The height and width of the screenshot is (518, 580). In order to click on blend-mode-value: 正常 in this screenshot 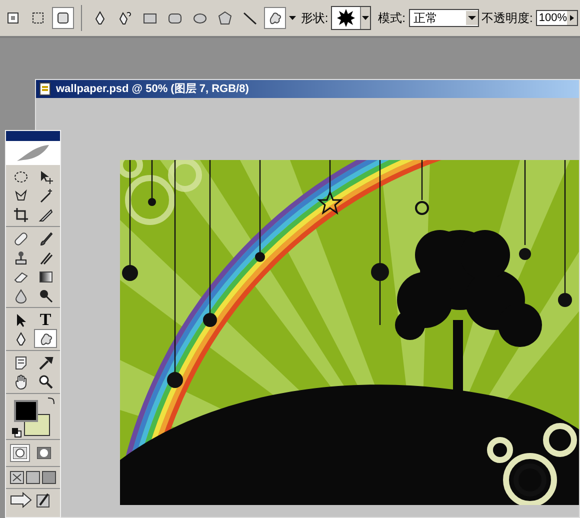, I will do `click(426, 18)`.